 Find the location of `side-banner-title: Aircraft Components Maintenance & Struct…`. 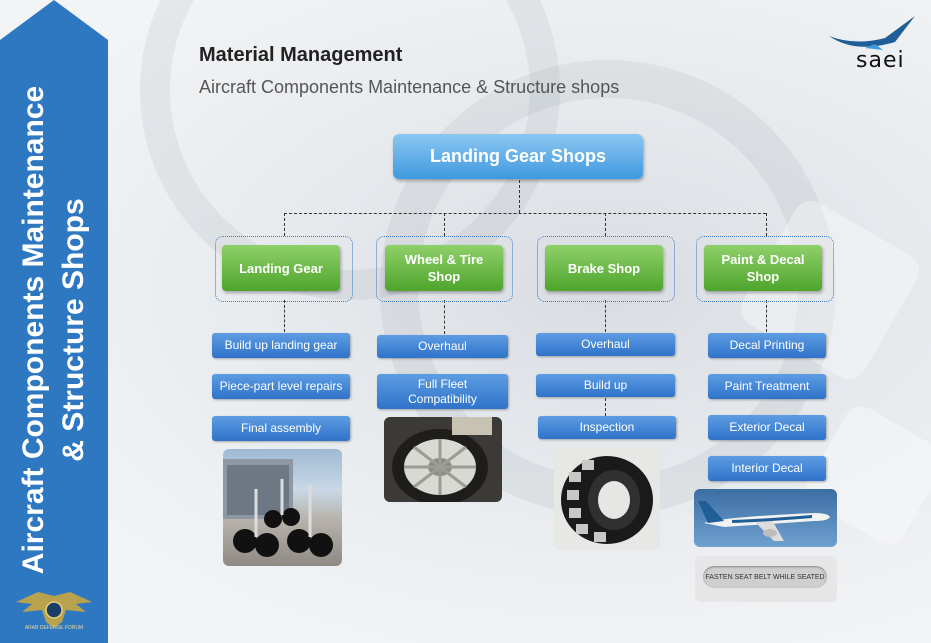

side-banner-title: Aircraft Components Maintenance & Struct… is located at coordinates (54, 330).